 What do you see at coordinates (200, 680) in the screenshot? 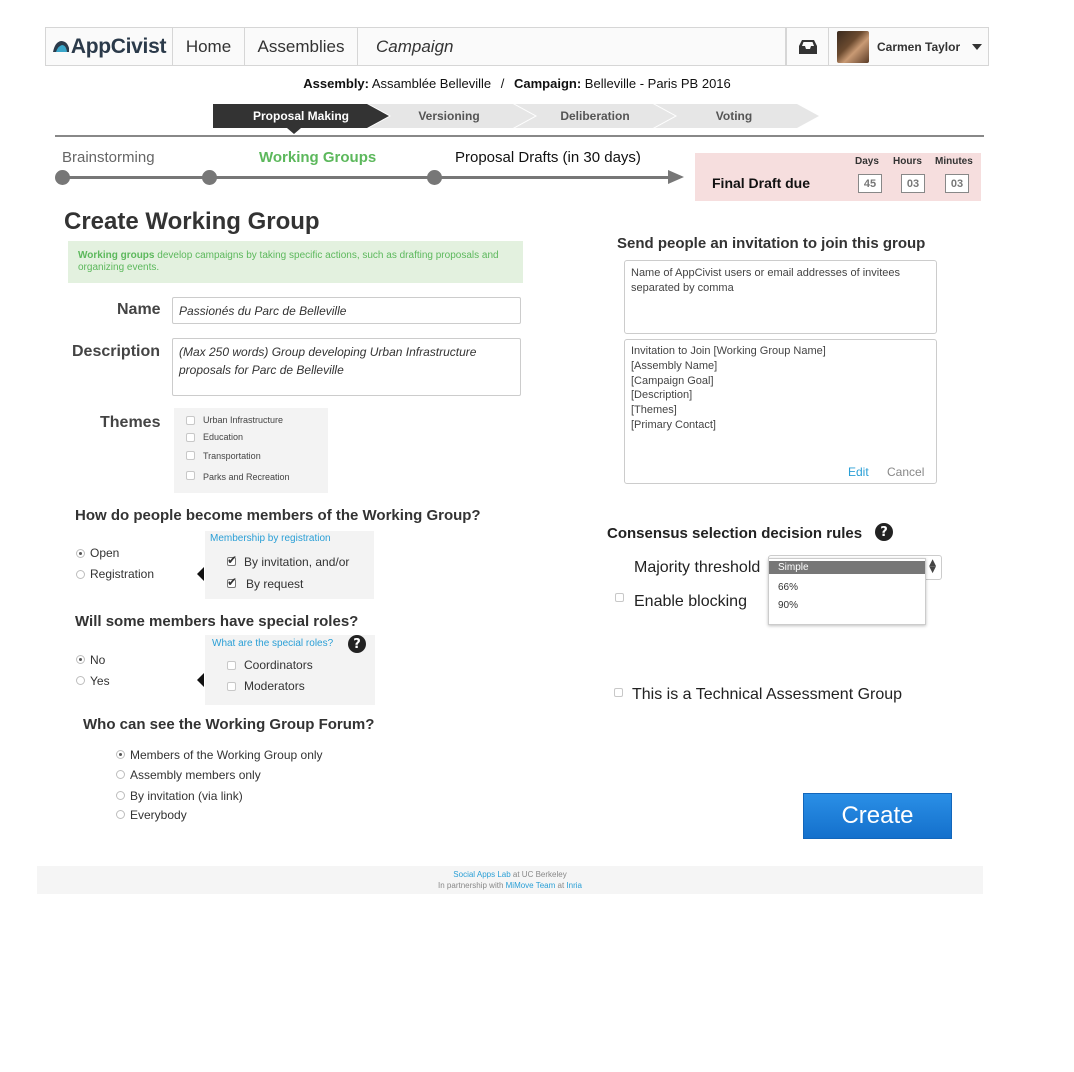
I see `caret-left-icon` at bounding box center [200, 680].